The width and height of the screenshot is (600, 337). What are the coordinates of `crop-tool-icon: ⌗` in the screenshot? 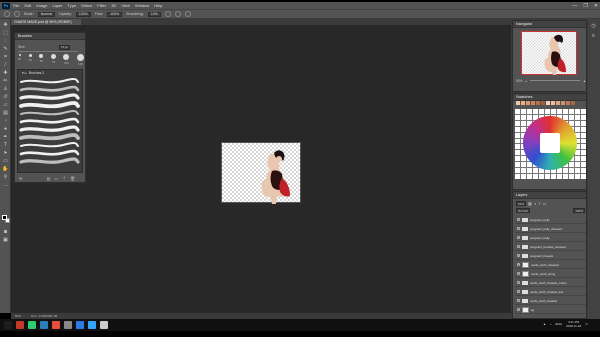 It's located at (5, 57).